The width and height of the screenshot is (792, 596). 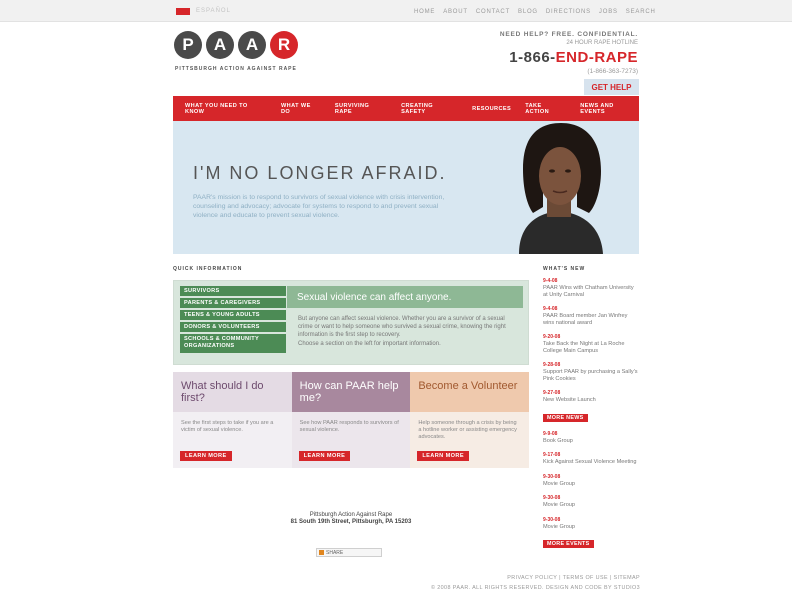 What do you see at coordinates (361, 109) in the screenshot?
I see `nav-surviving-rape: SURVIVING RAPE` at bounding box center [361, 109].